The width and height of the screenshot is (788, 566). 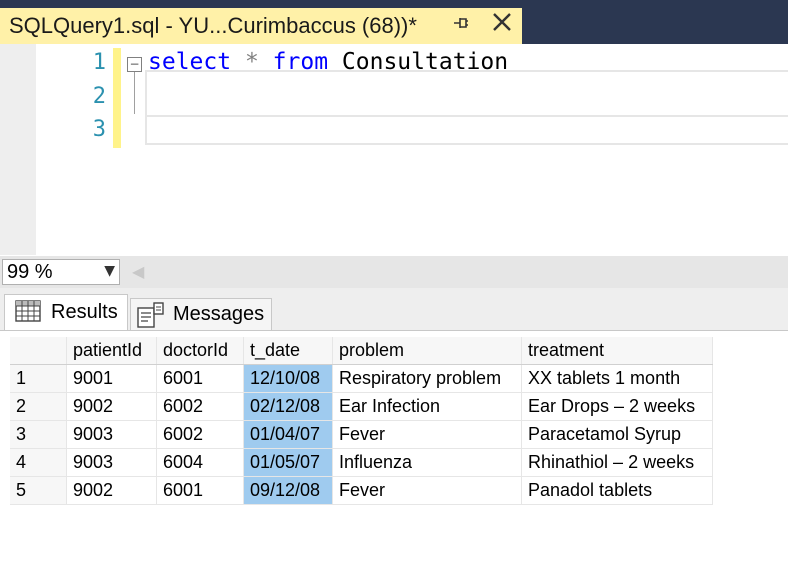 I want to click on chevron-down-icon: ▼, so click(x=109, y=271).